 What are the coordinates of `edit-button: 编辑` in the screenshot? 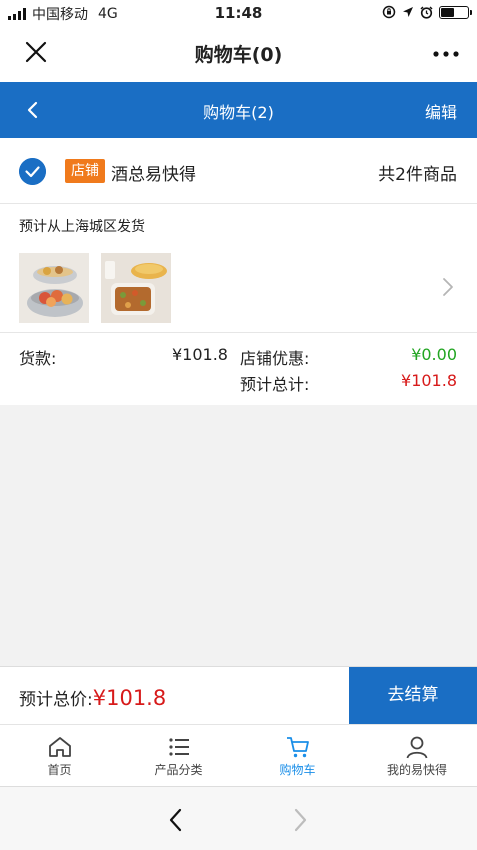 It's located at (441, 111).